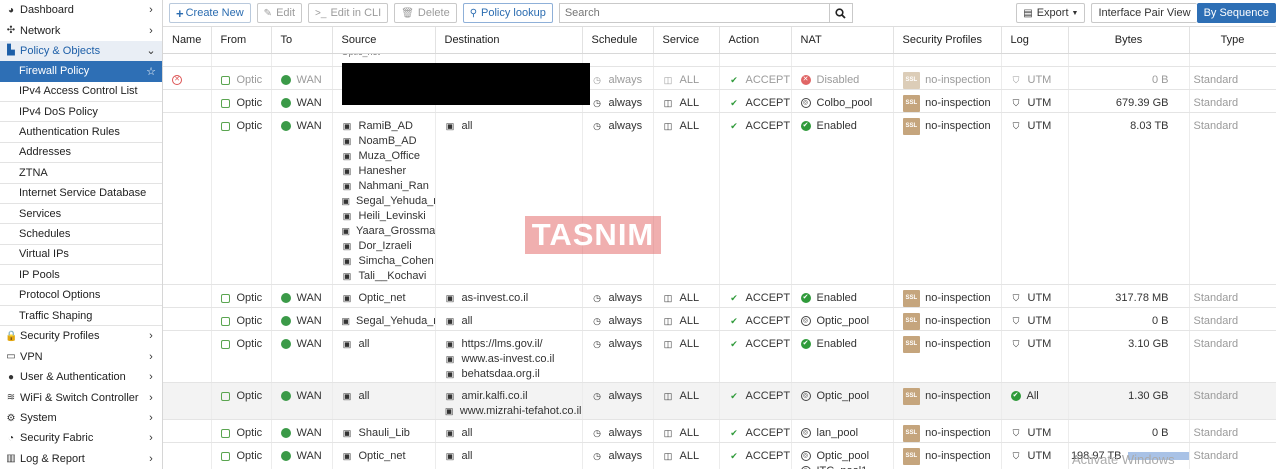 This screenshot has height=469, width=1276. Describe the element at coordinates (81, 71) in the screenshot. I see `sidebar-item-firewall-policy: Firewall Policy ☆` at that location.